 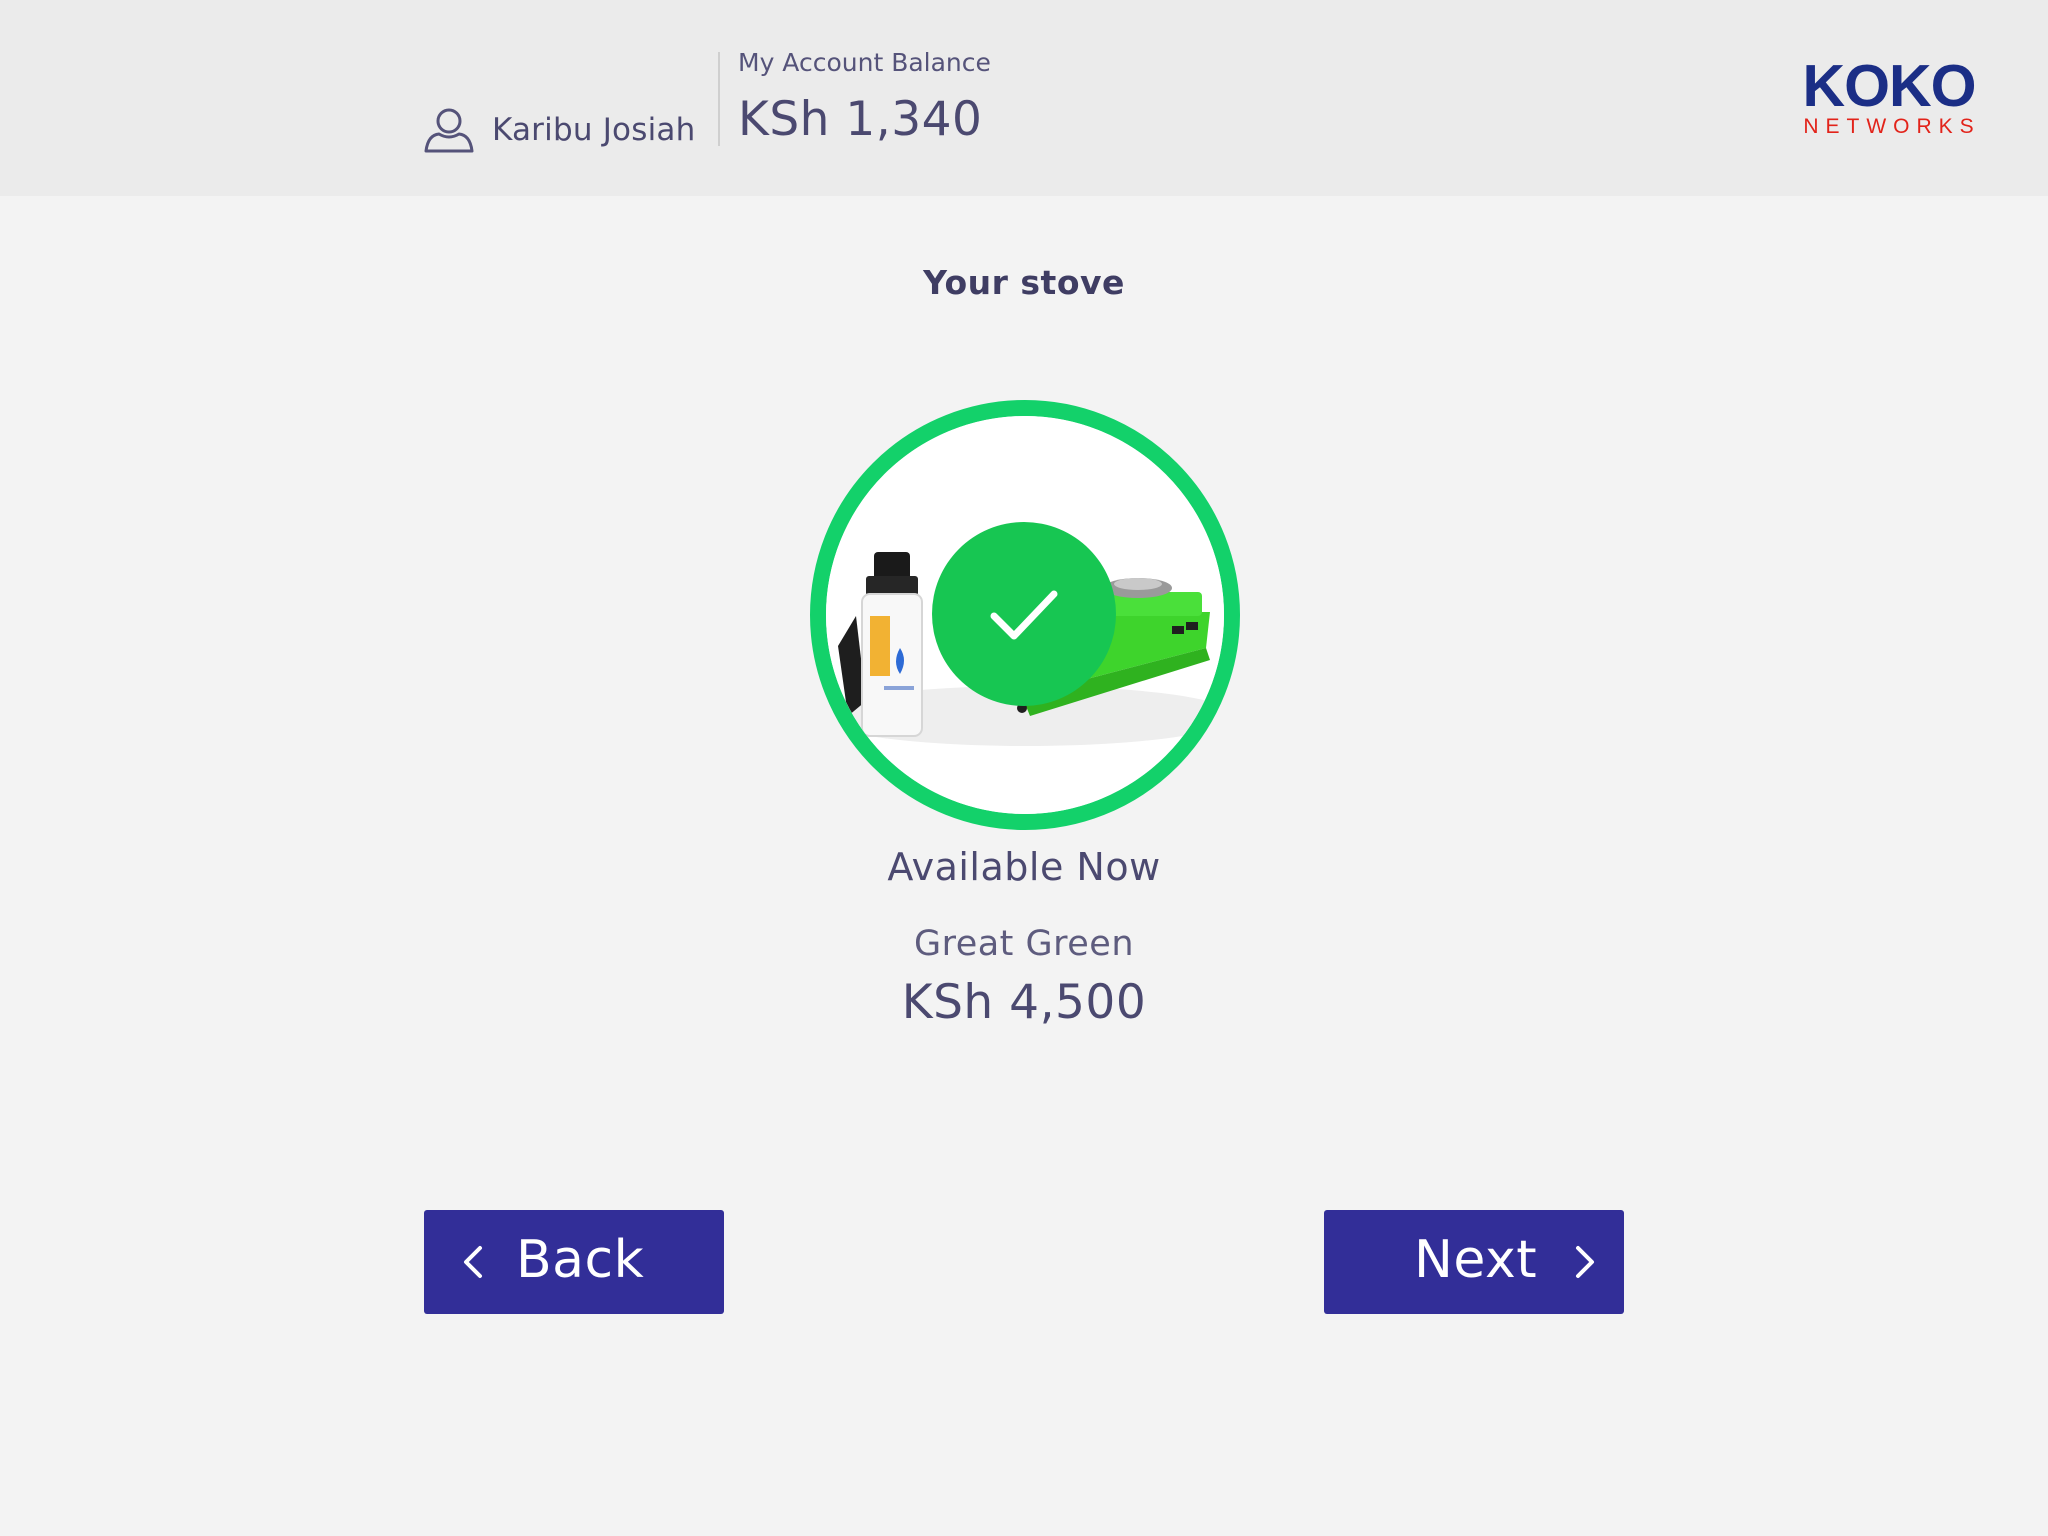 I want to click on logo-sub-text: NETWORKS, so click(x=1892, y=126).